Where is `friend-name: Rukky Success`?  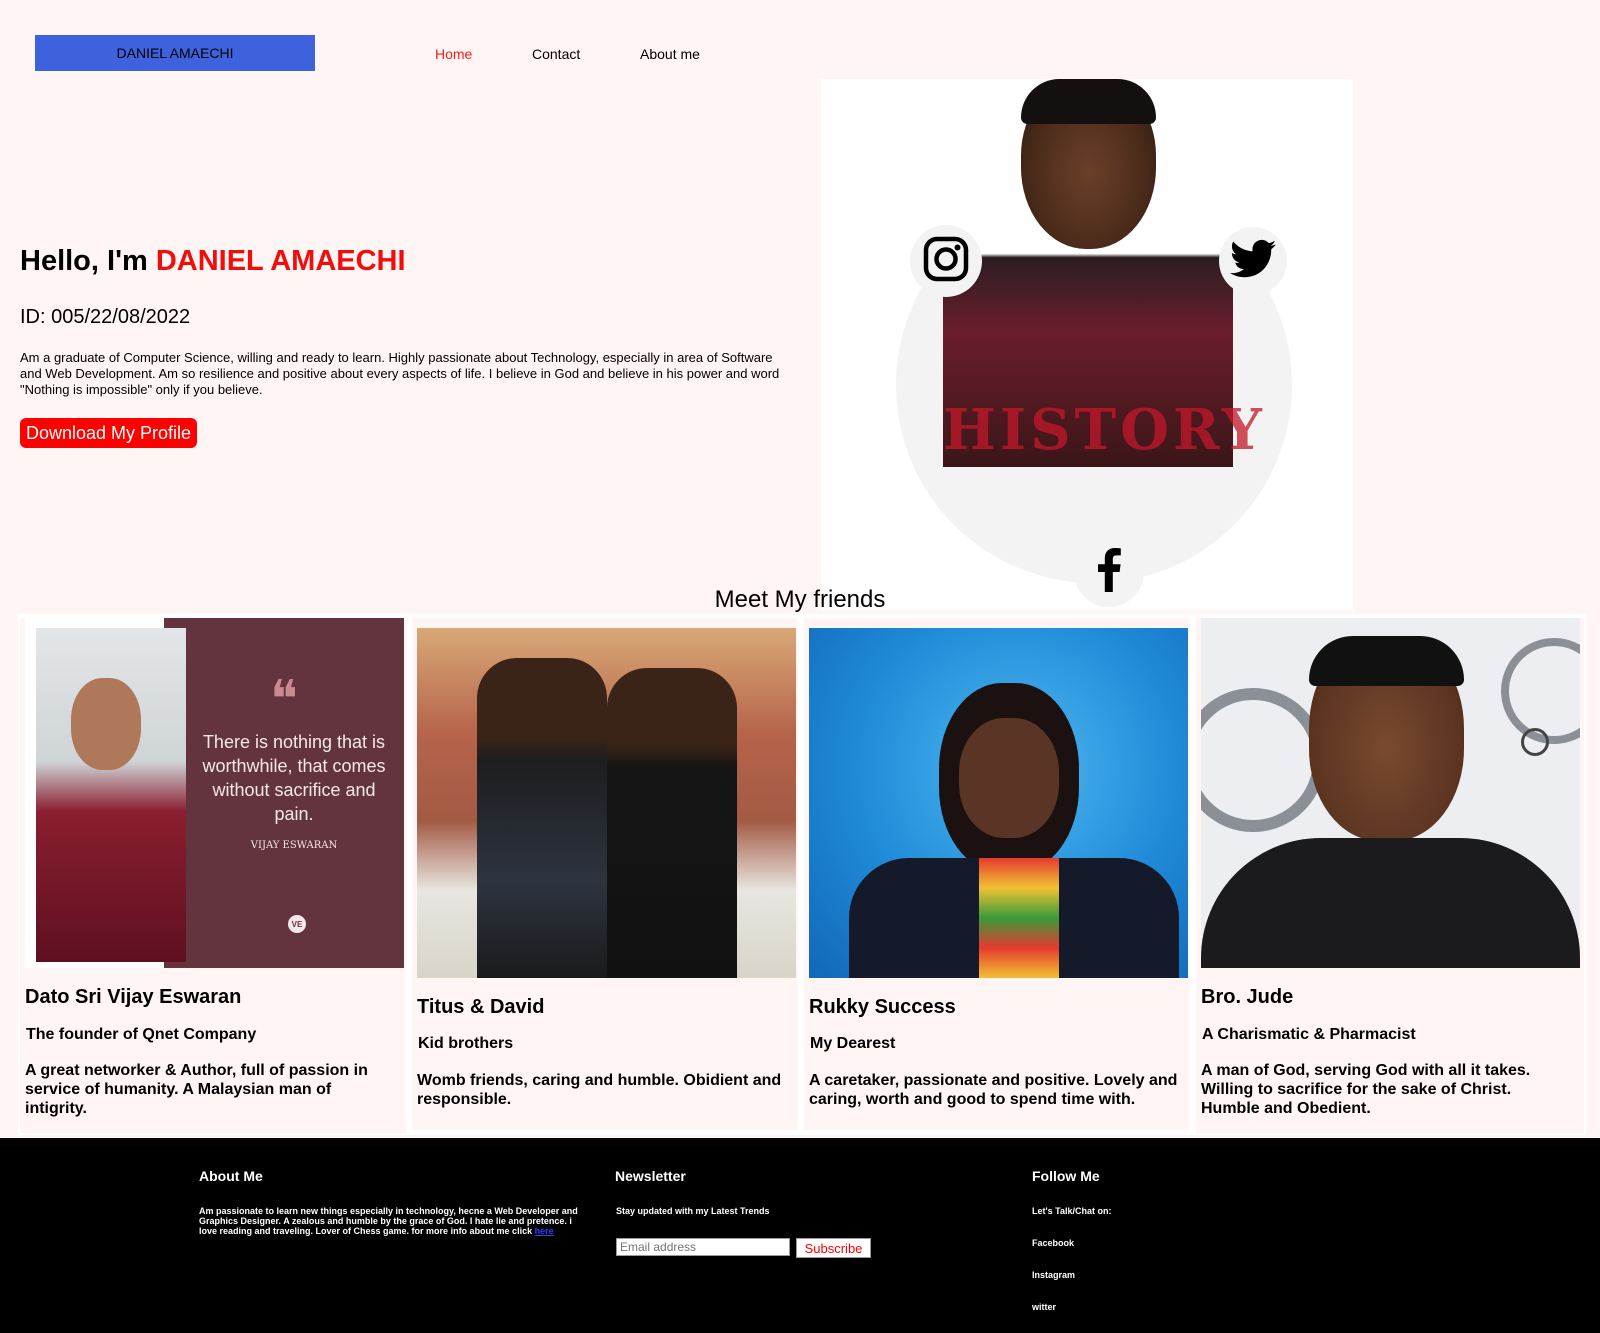
friend-name: Rukky Success is located at coordinates (882, 1007).